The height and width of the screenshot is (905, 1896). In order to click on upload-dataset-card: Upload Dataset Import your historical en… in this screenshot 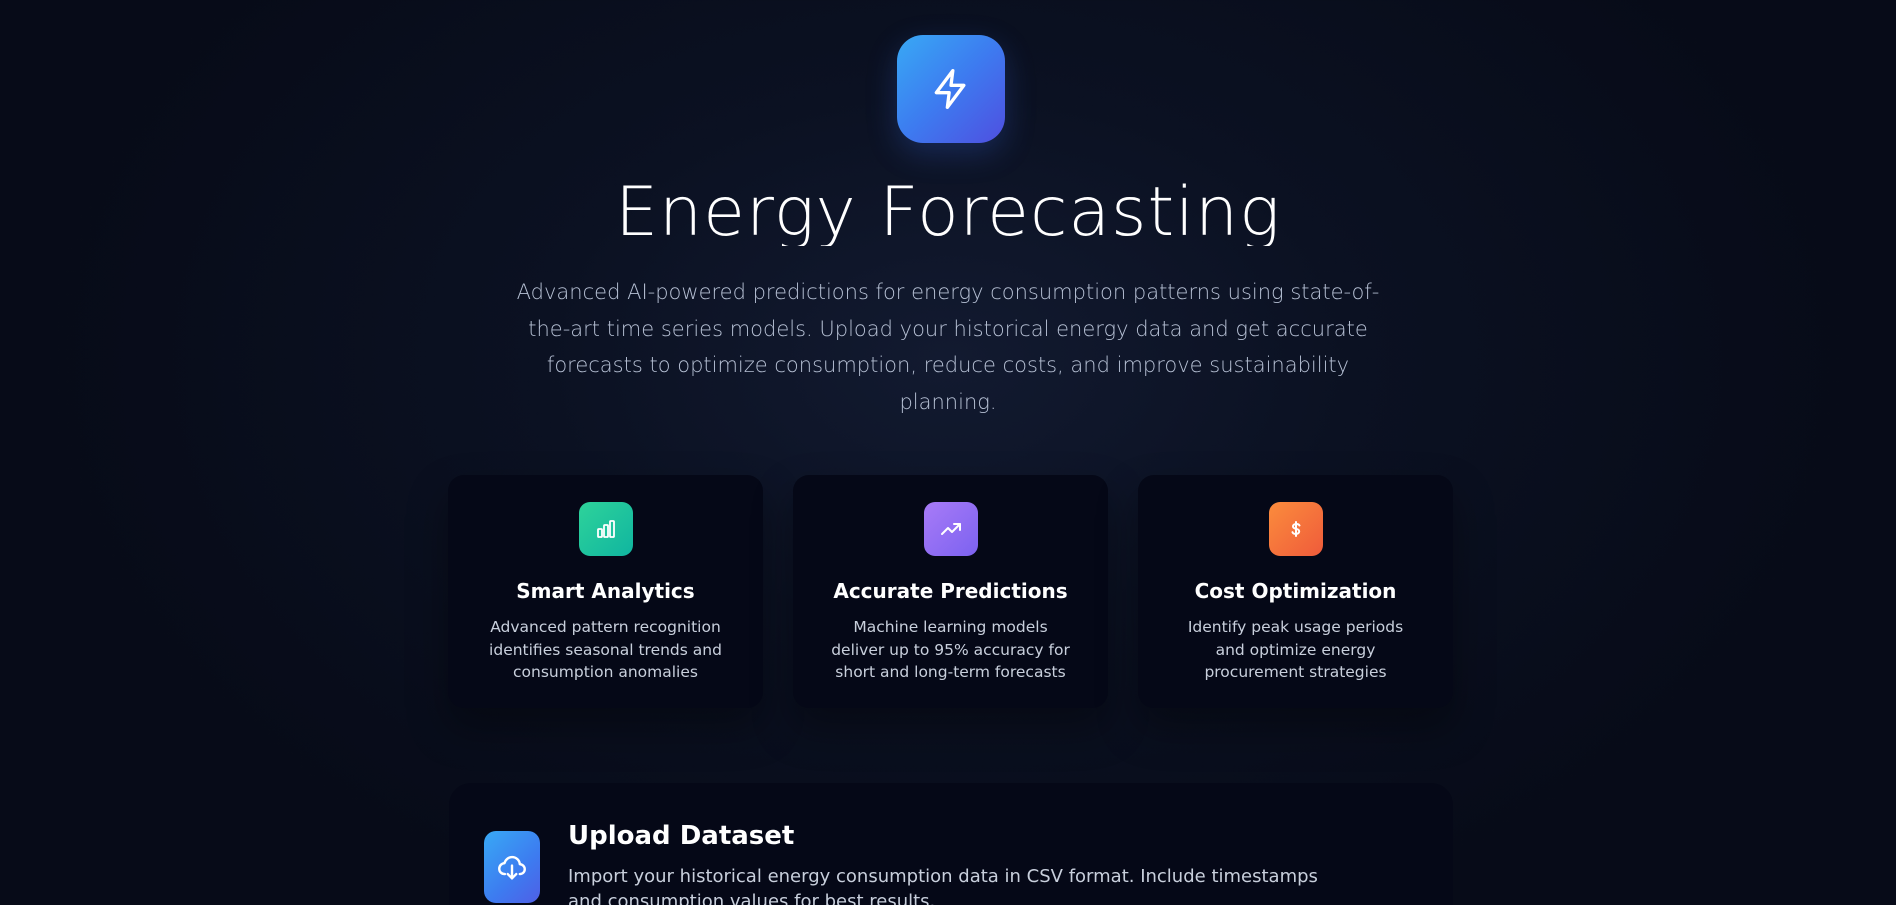, I will do `click(951, 844)`.